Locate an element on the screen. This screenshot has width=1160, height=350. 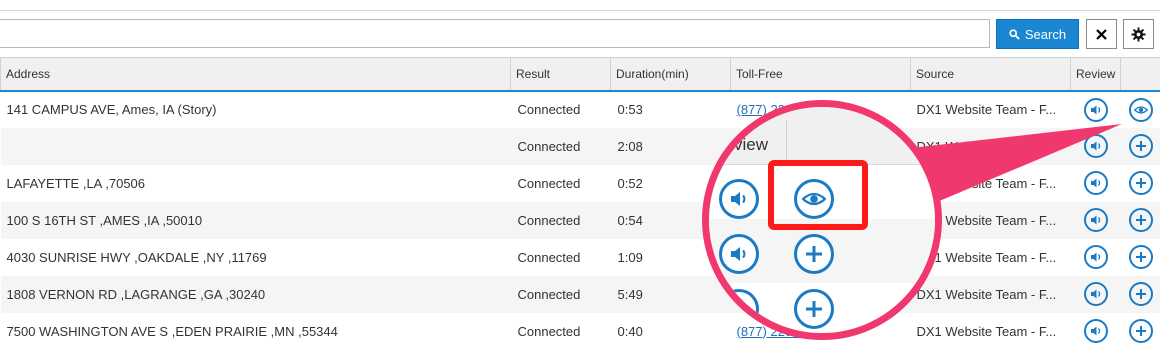
cell-address: 1808 VERNON RD ,LAGRANGE ,GA ,30240 is located at coordinates (256, 294).